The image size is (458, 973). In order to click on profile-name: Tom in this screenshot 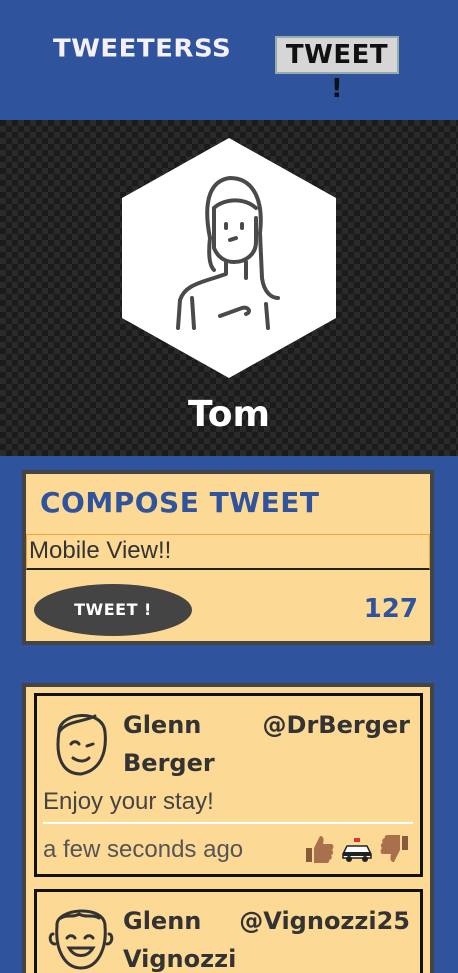, I will do `click(229, 414)`.